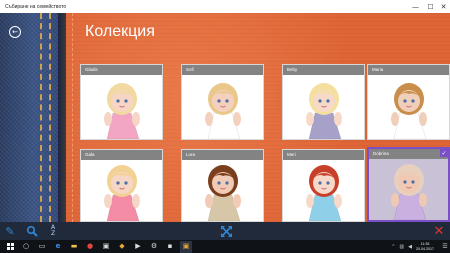  I want to click on windows-start-icon, so click(10, 247).